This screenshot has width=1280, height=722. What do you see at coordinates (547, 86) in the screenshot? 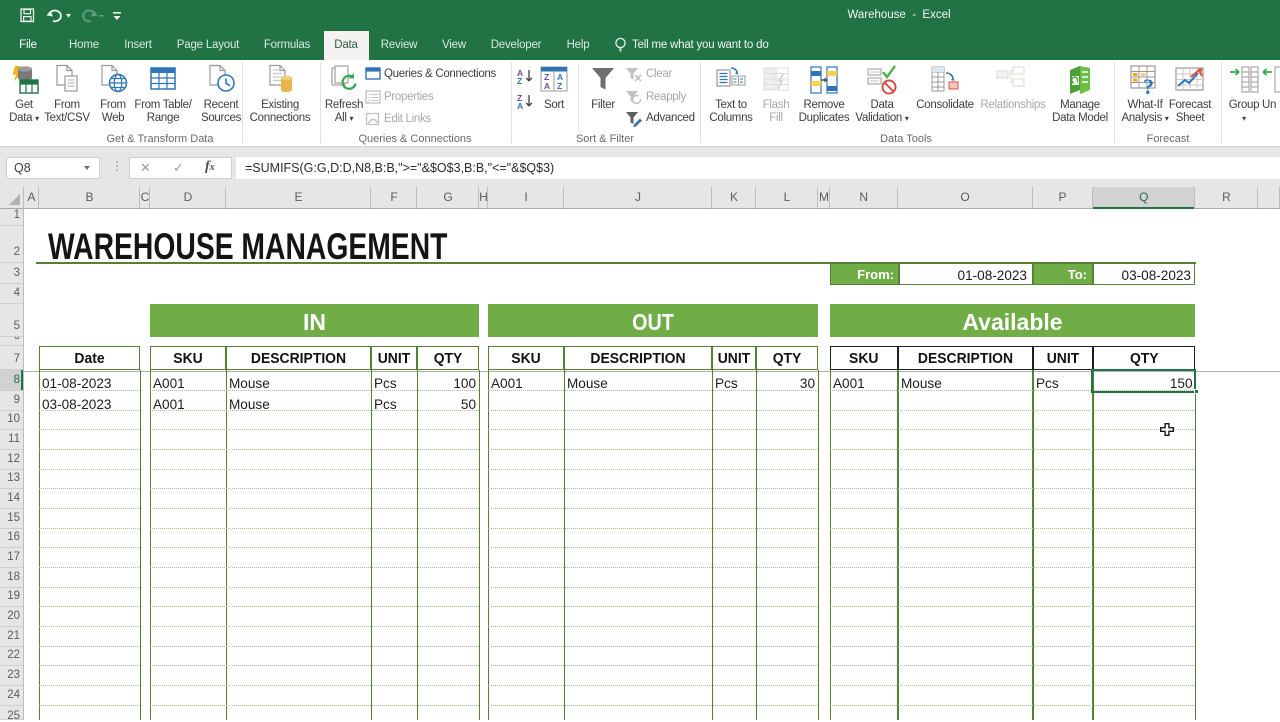
I see `svg-text: A` at bounding box center [547, 86].